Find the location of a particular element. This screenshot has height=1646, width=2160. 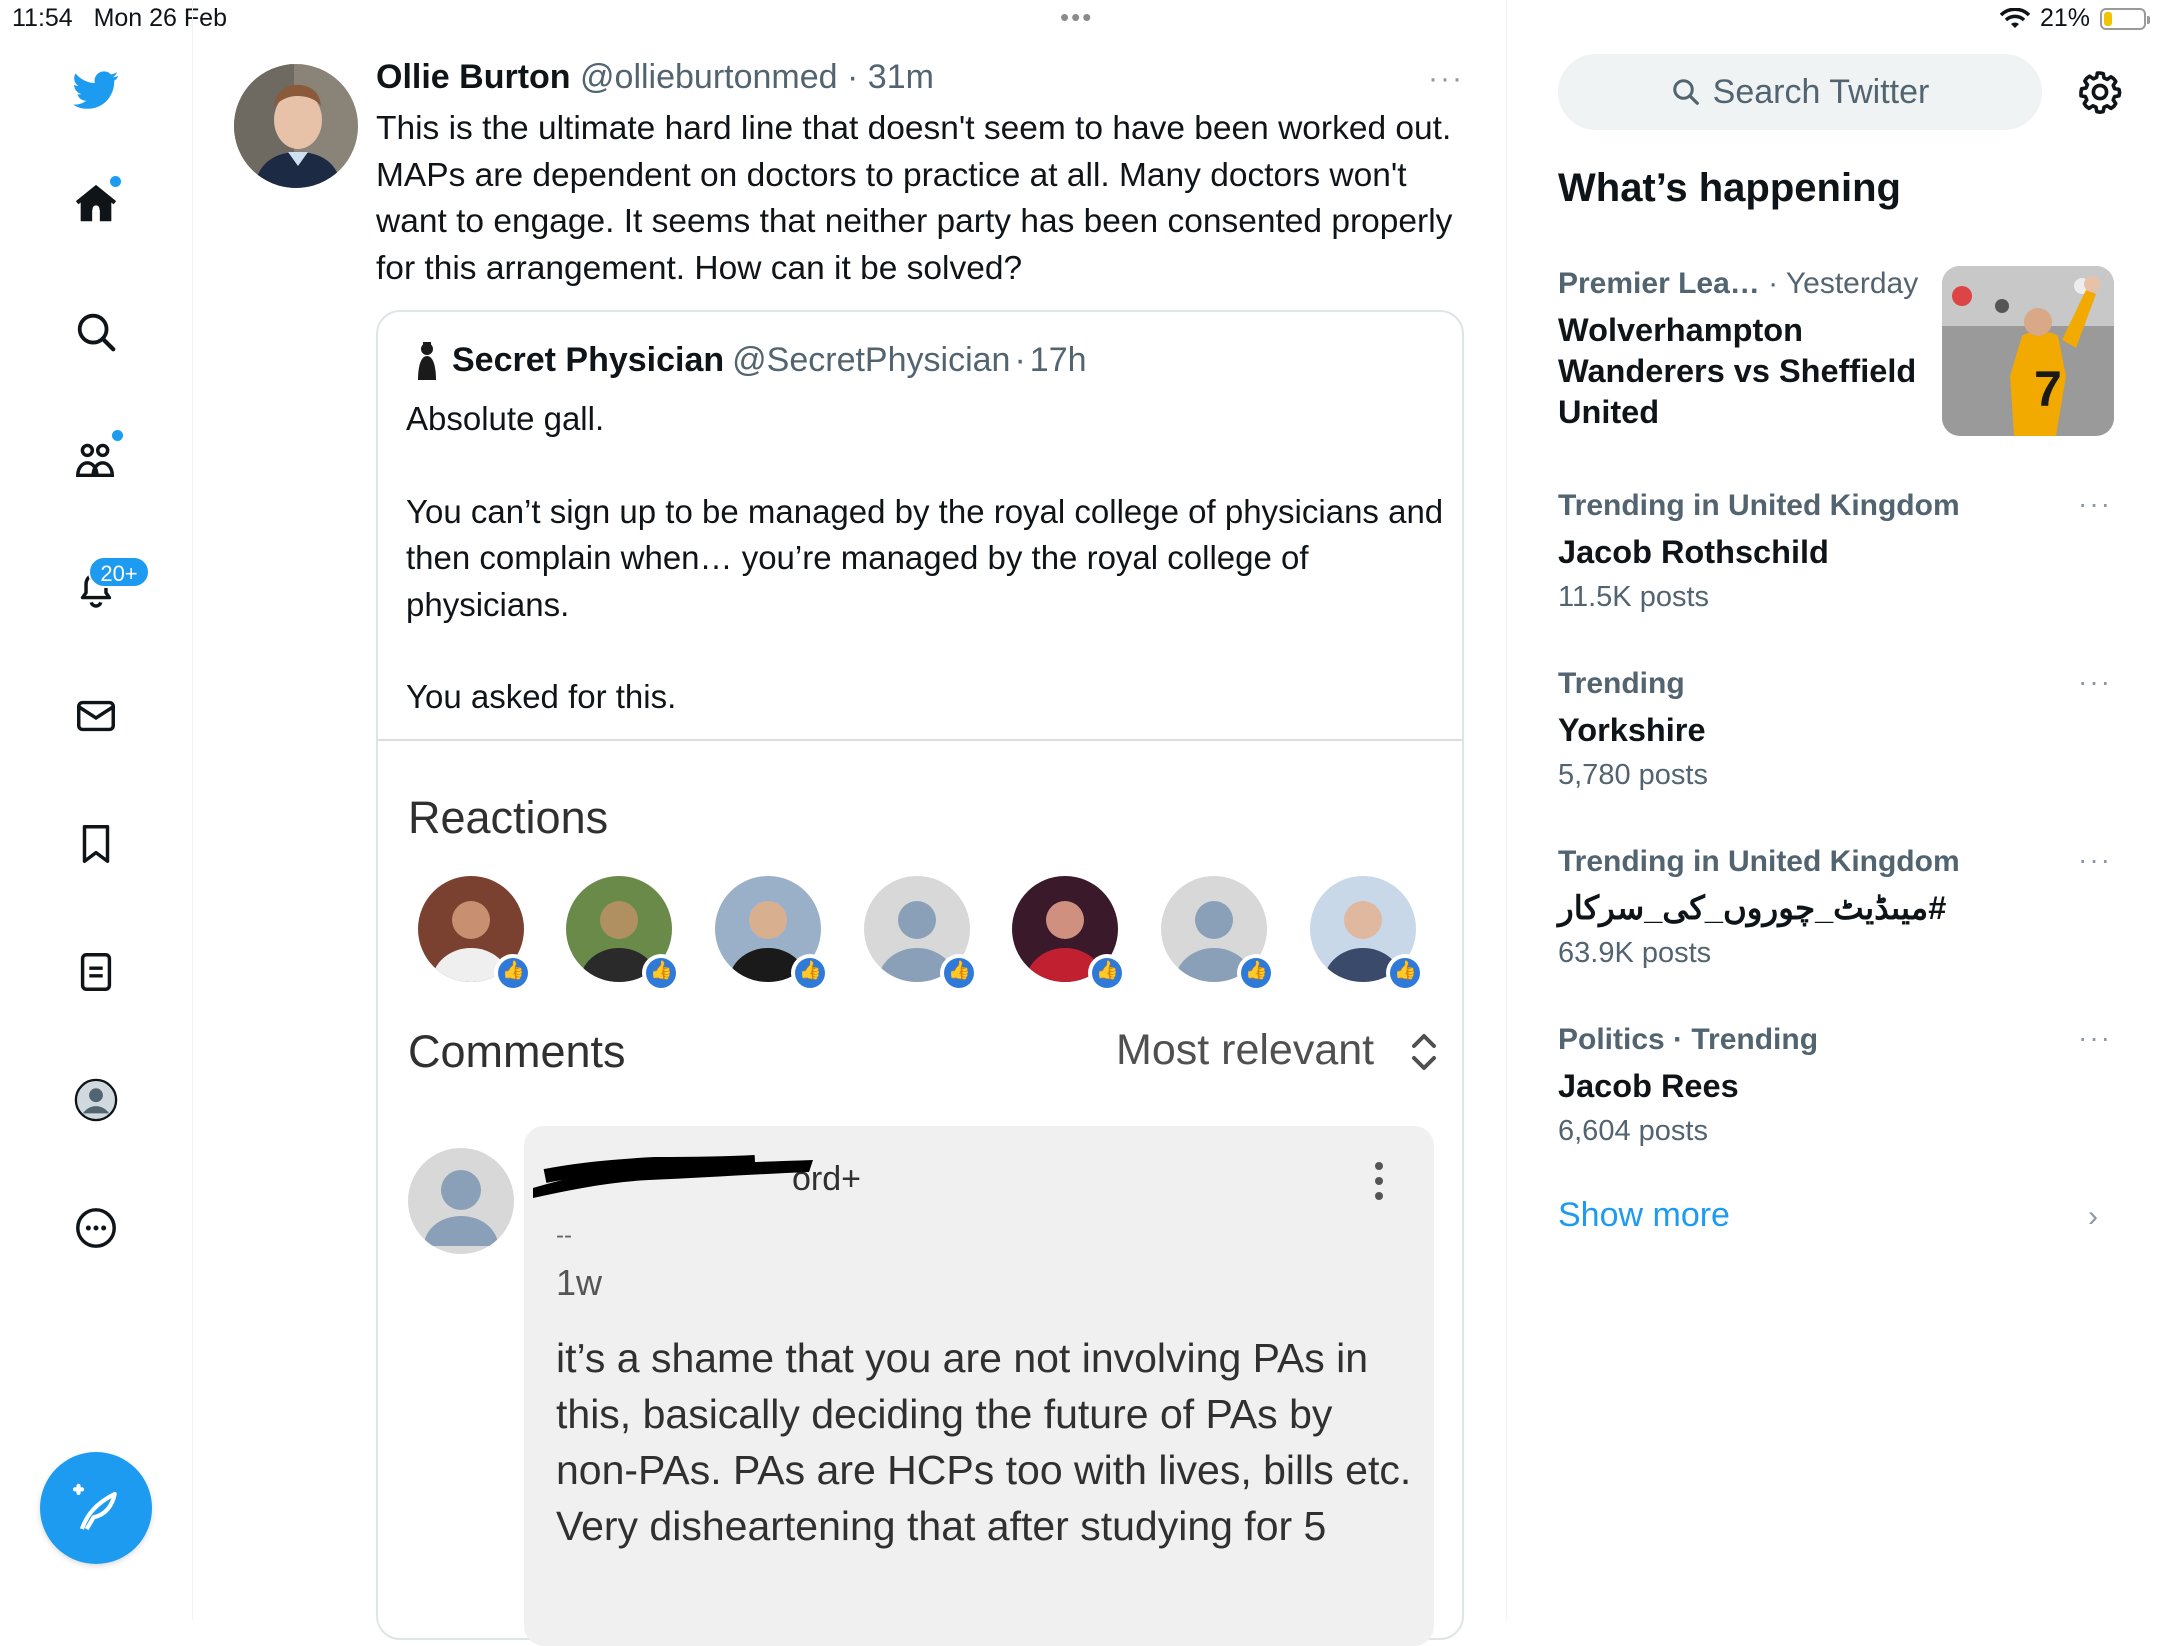

svg-text: 7 is located at coordinates (2048, 389).